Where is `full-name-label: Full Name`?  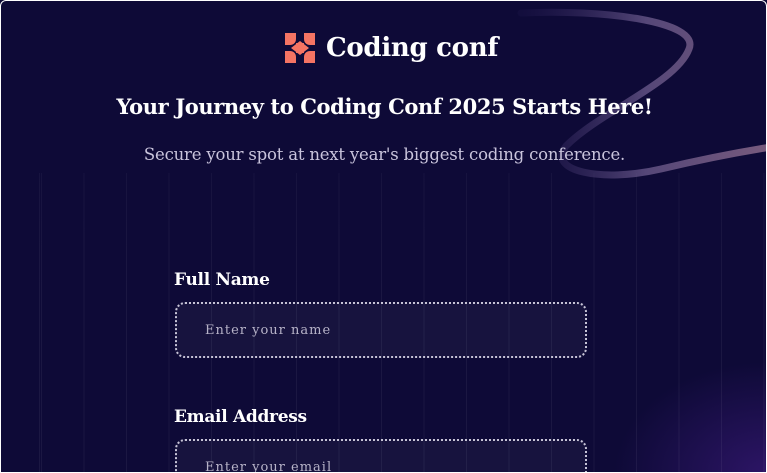 full-name-label: Full Name is located at coordinates (222, 280).